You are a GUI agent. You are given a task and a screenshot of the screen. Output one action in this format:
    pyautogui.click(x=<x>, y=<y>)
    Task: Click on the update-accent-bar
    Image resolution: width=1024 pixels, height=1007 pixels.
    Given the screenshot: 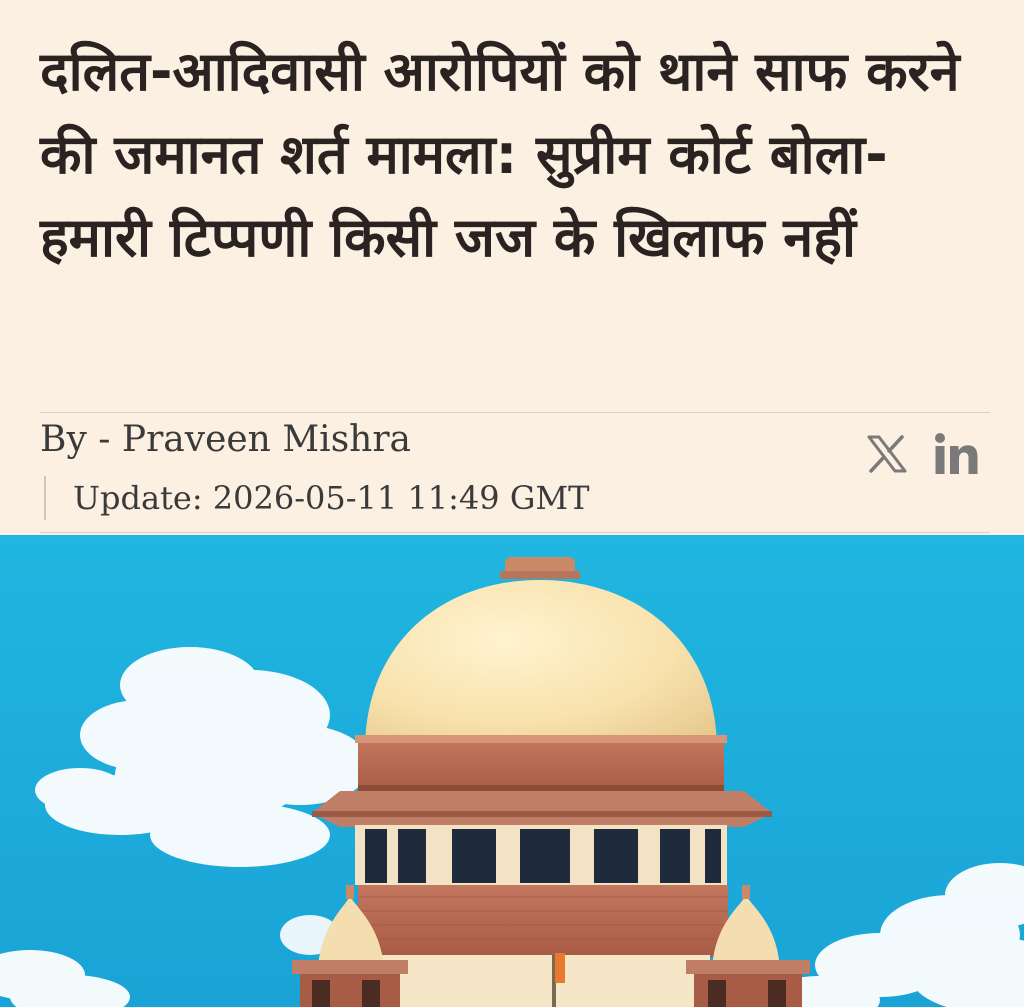 What is the action you would take?
    pyautogui.click(x=45, y=498)
    